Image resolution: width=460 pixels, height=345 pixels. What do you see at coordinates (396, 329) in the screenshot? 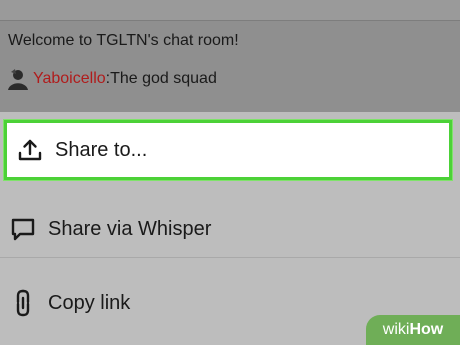
I see `watermark-wiki: wiki` at bounding box center [396, 329].